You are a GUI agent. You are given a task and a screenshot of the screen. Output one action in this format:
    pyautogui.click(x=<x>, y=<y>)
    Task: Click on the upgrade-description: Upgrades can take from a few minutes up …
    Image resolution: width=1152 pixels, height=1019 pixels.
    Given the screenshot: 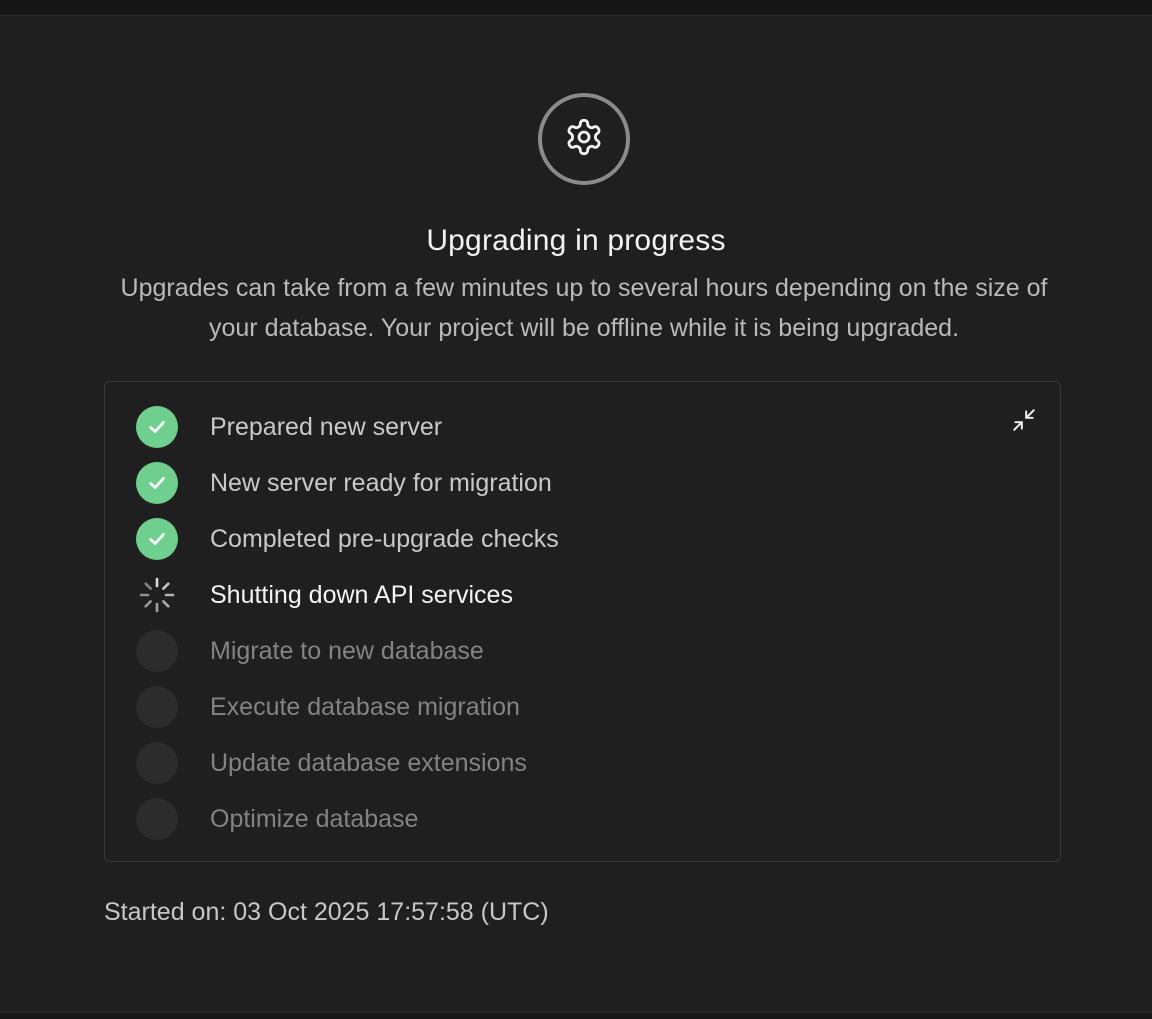 What is the action you would take?
    pyautogui.click(x=584, y=308)
    